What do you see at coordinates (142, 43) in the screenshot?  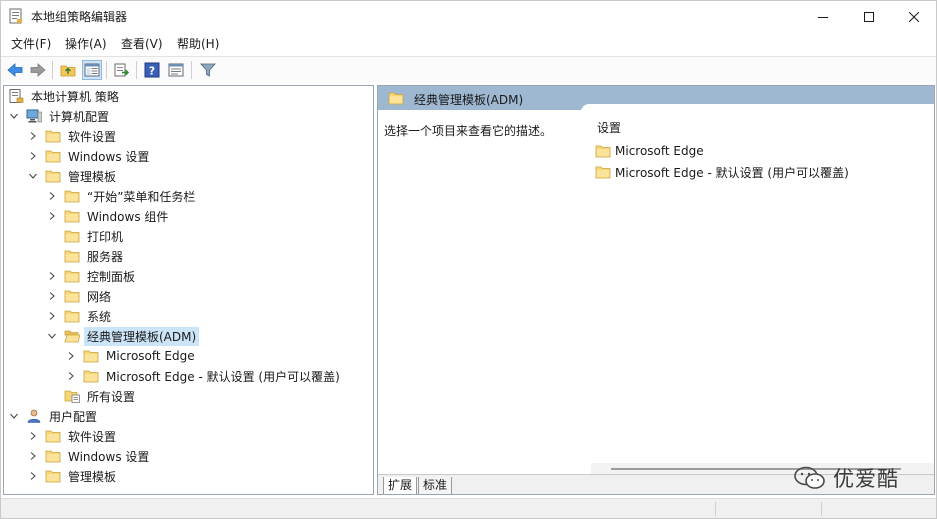 I see `menu-view: 查看(V)` at bounding box center [142, 43].